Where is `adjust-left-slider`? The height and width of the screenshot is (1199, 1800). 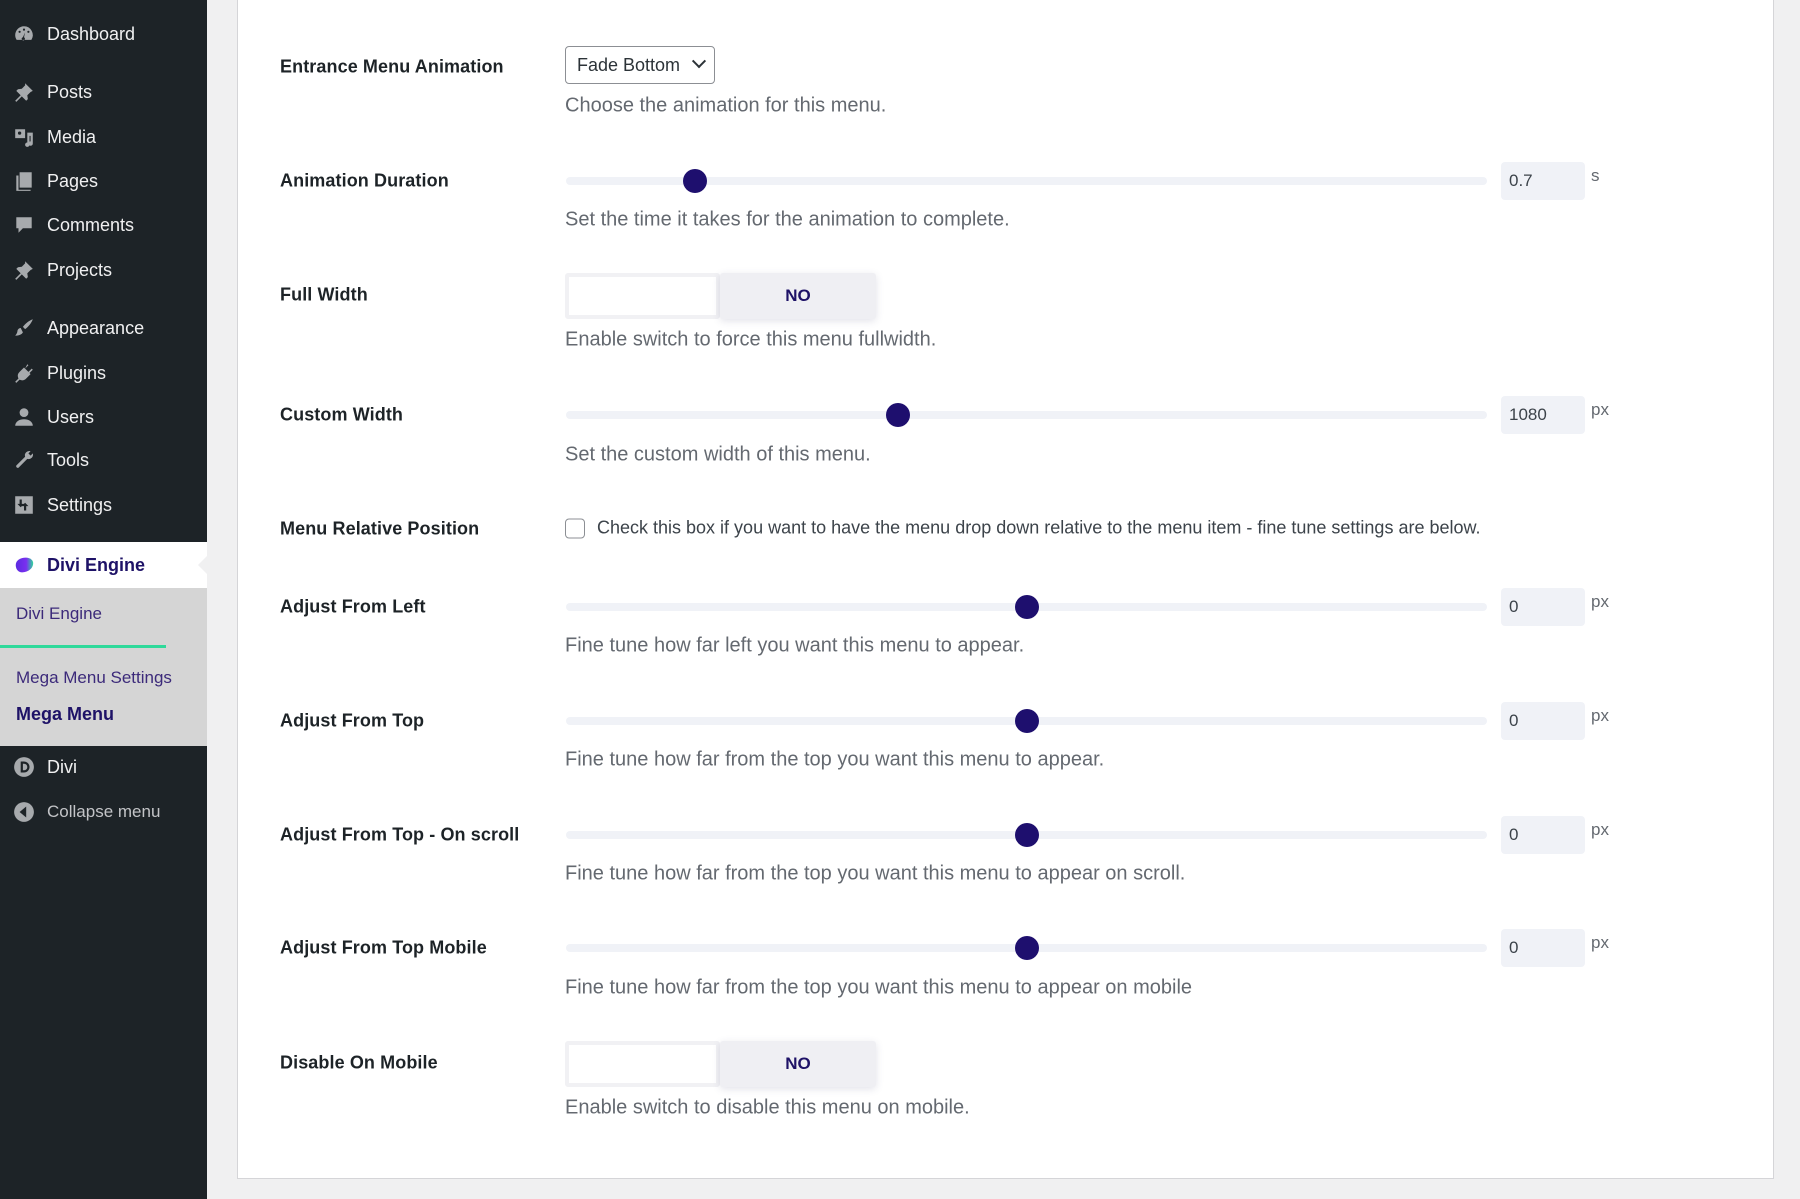
adjust-left-slider is located at coordinates (1026, 607).